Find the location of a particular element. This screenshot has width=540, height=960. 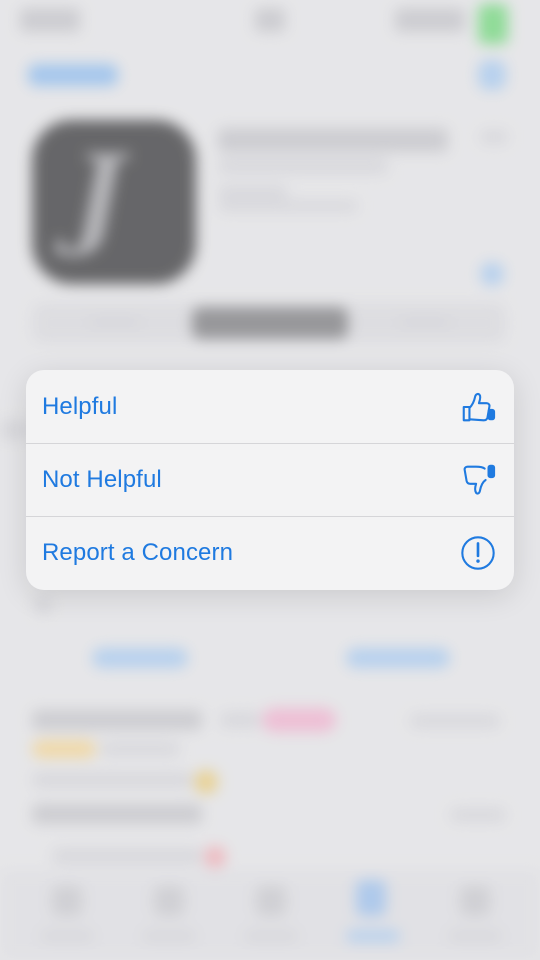

exclamation-circle-icon is located at coordinates (478, 553).